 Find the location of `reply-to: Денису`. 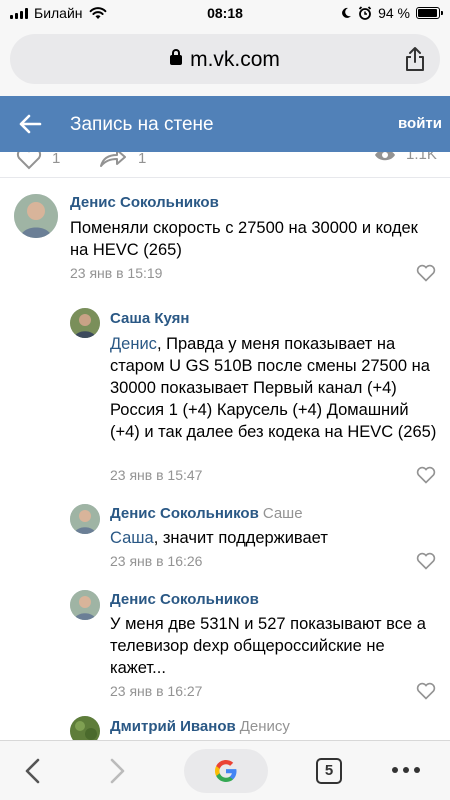

reply-to: Денису is located at coordinates (265, 726).